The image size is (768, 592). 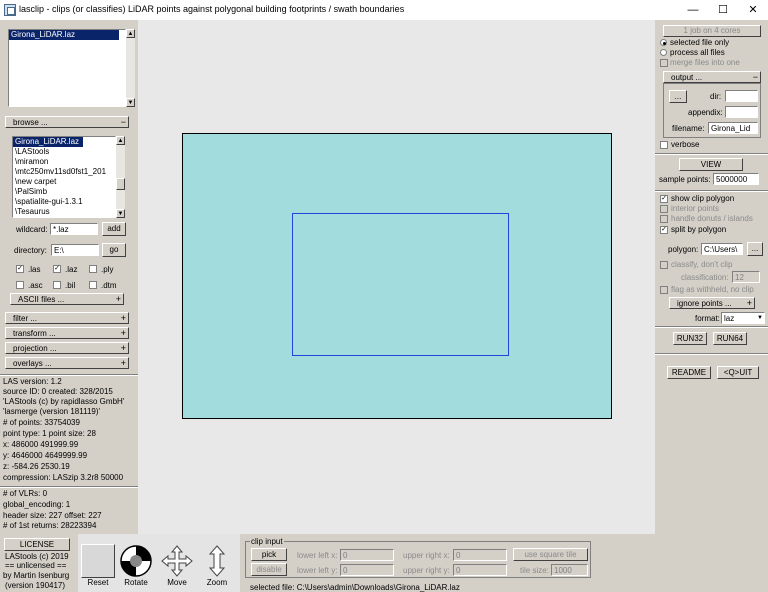 I want to click on divider, so click(x=711, y=154).